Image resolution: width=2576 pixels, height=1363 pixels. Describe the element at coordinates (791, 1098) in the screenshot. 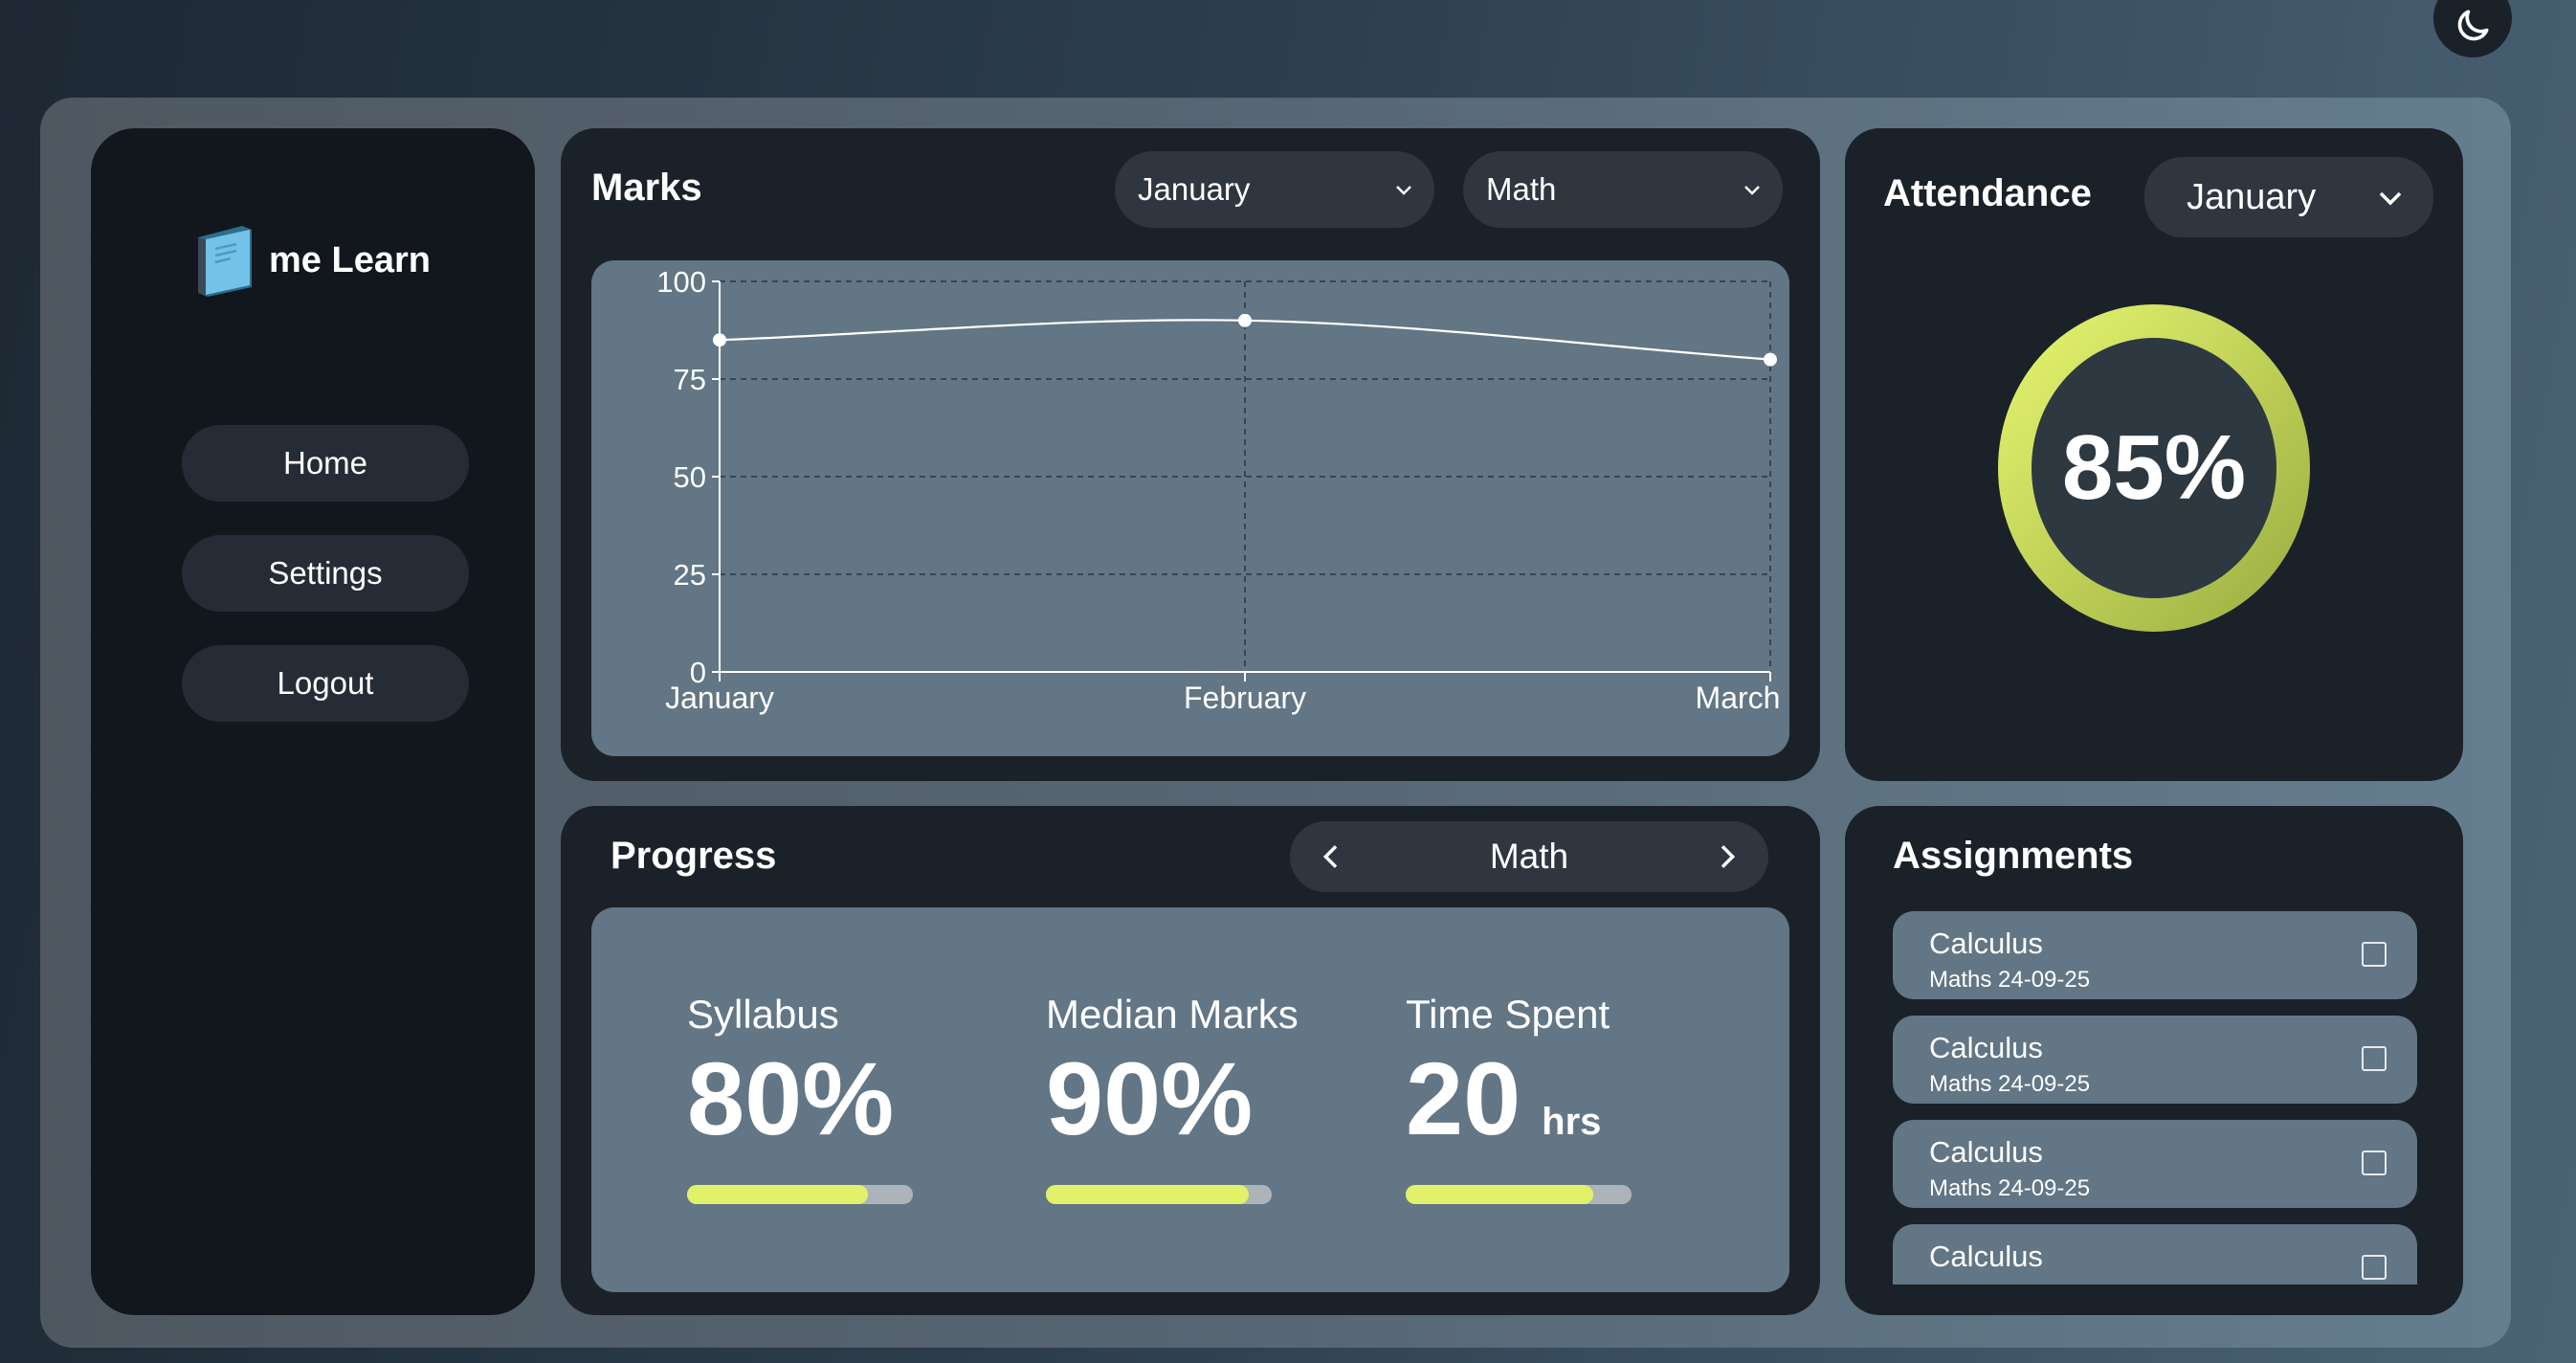

I see `stat-value: 80%` at that location.